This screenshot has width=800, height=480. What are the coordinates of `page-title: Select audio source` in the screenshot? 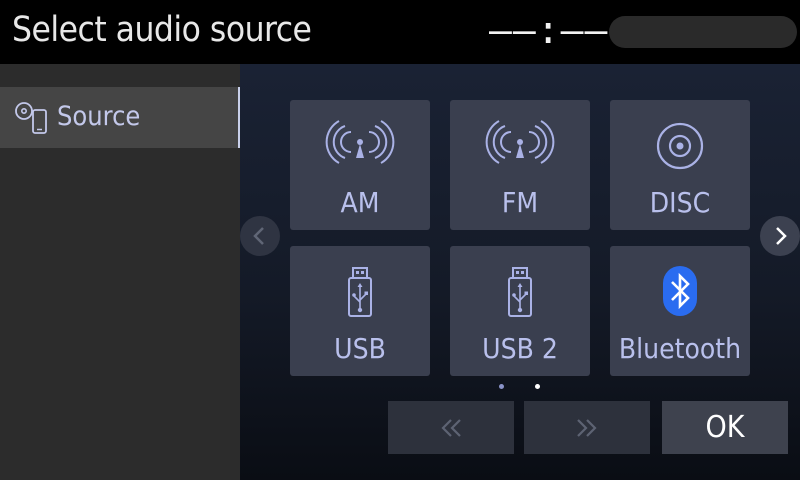 It's located at (162, 30).